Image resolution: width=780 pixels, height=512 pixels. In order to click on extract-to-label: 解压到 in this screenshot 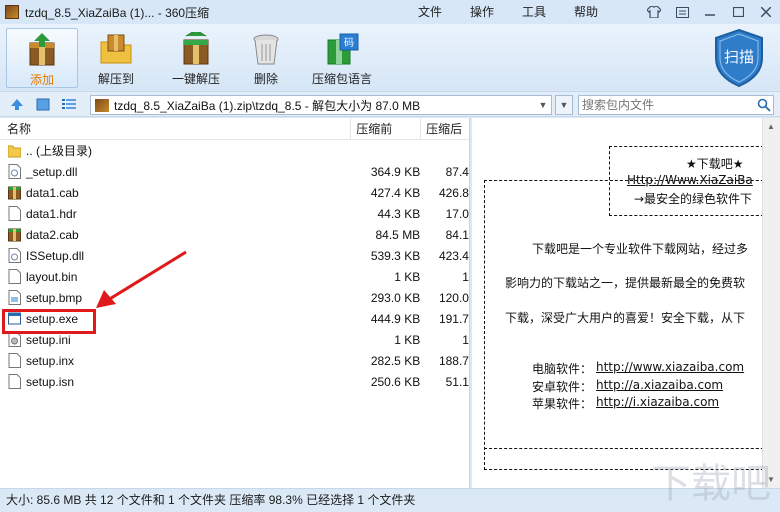, I will do `click(115, 79)`.